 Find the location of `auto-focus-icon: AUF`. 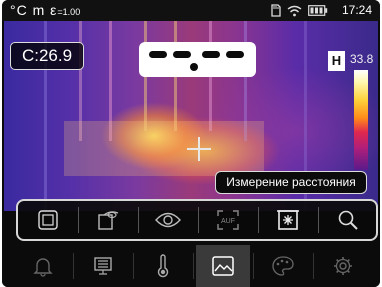

auto-focus-icon: AUF is located at coordinates (228, 220).